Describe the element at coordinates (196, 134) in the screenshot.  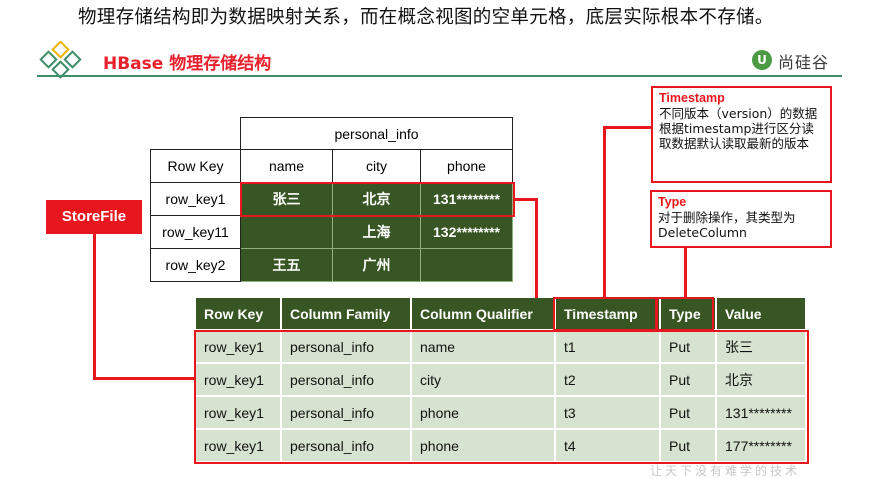
I see `empty-corner-cell` at that location.